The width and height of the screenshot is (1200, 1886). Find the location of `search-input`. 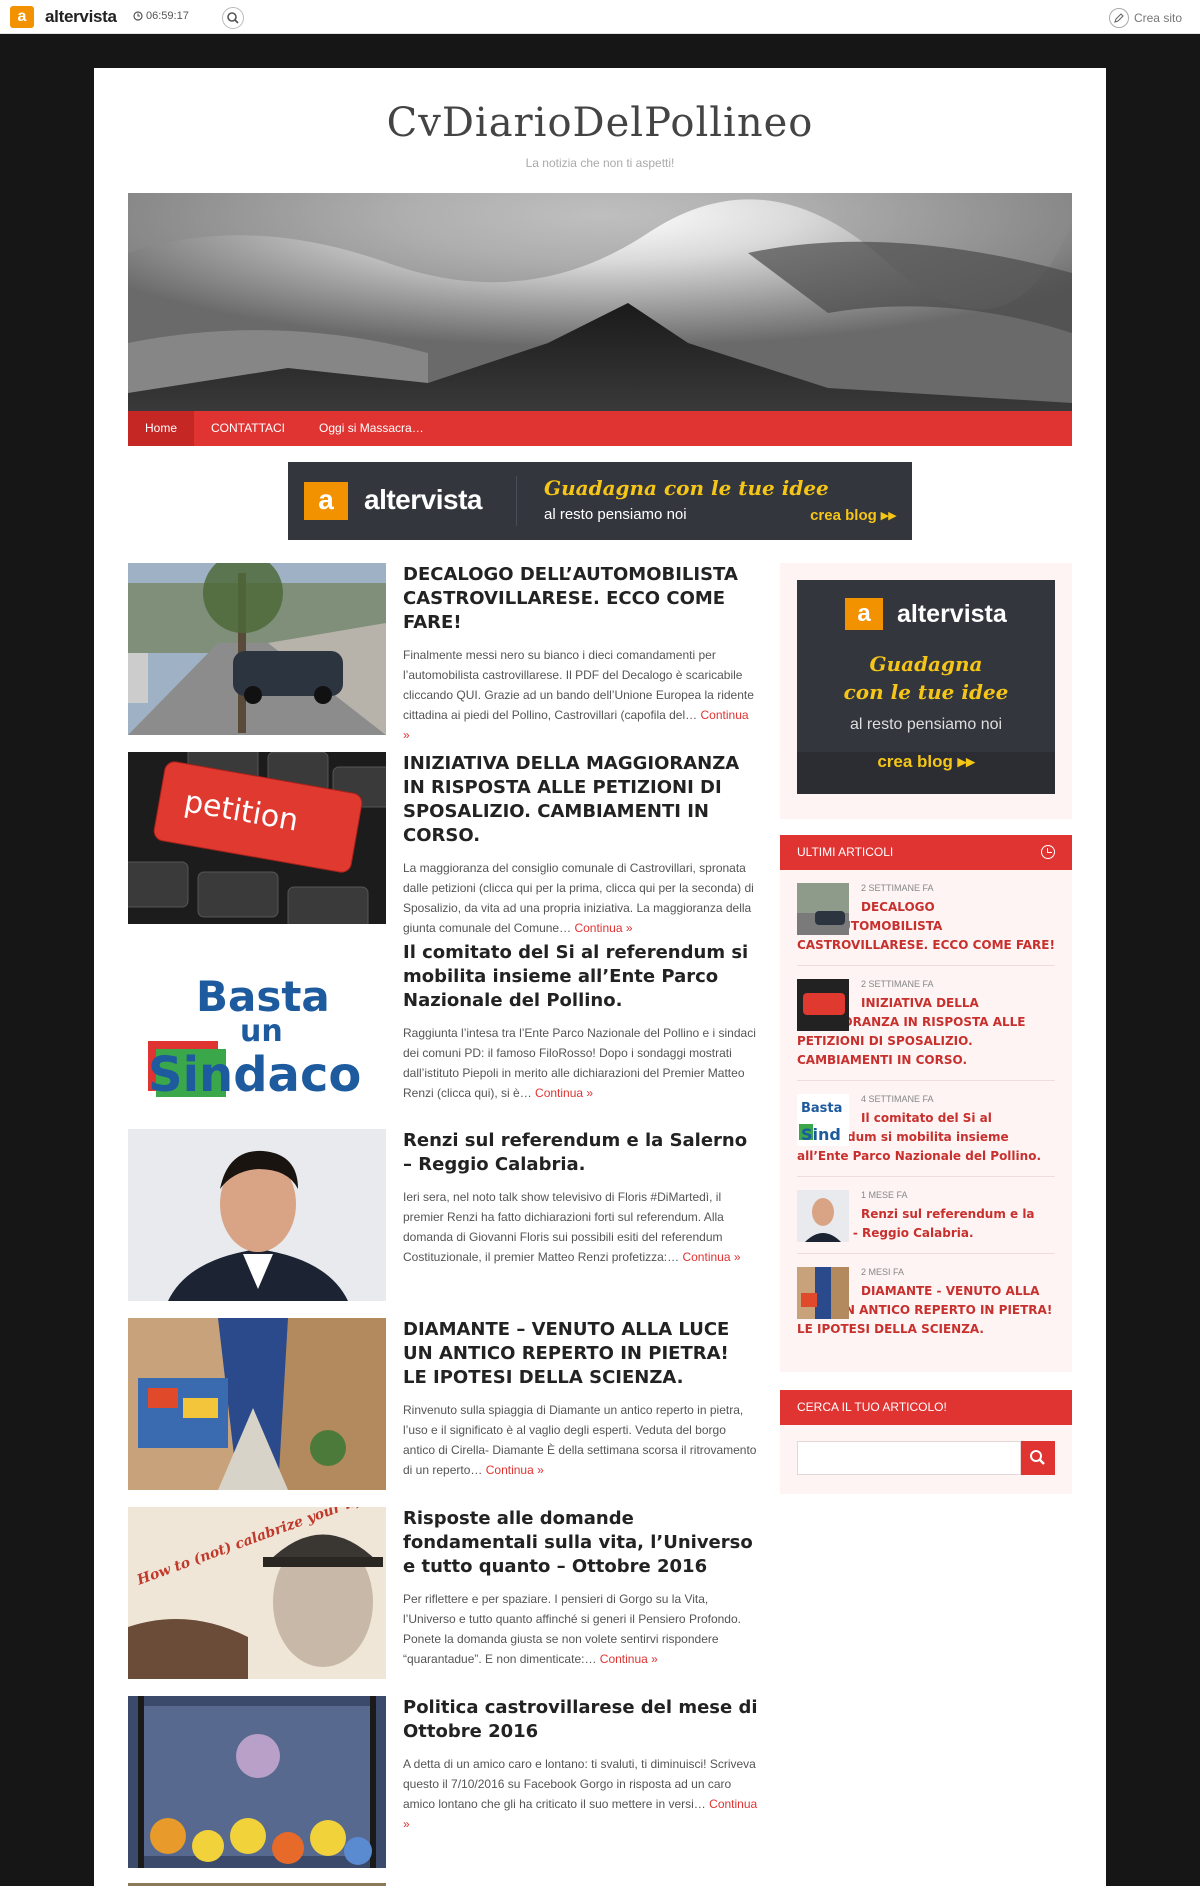

search-input is located at coordinates (909, 1458).